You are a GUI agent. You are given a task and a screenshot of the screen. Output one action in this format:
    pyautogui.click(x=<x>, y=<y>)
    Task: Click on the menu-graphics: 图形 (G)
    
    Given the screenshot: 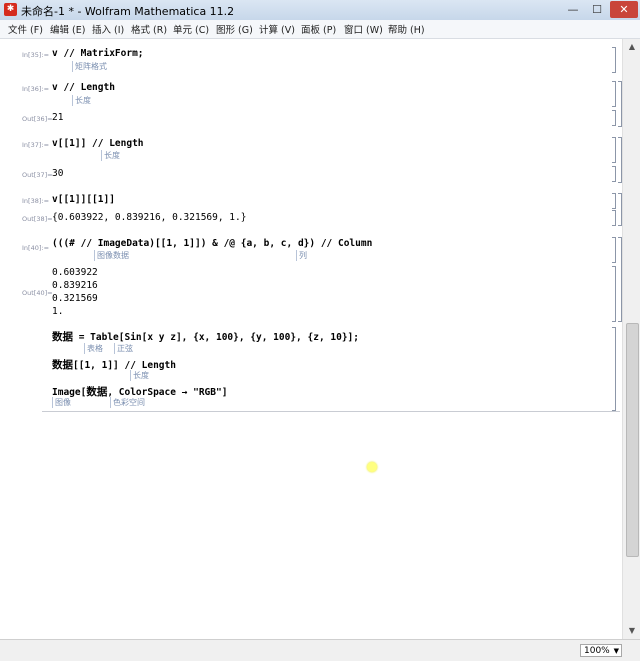 What is the action you would take?
    pyautogui.click(x=234, y=29)
    